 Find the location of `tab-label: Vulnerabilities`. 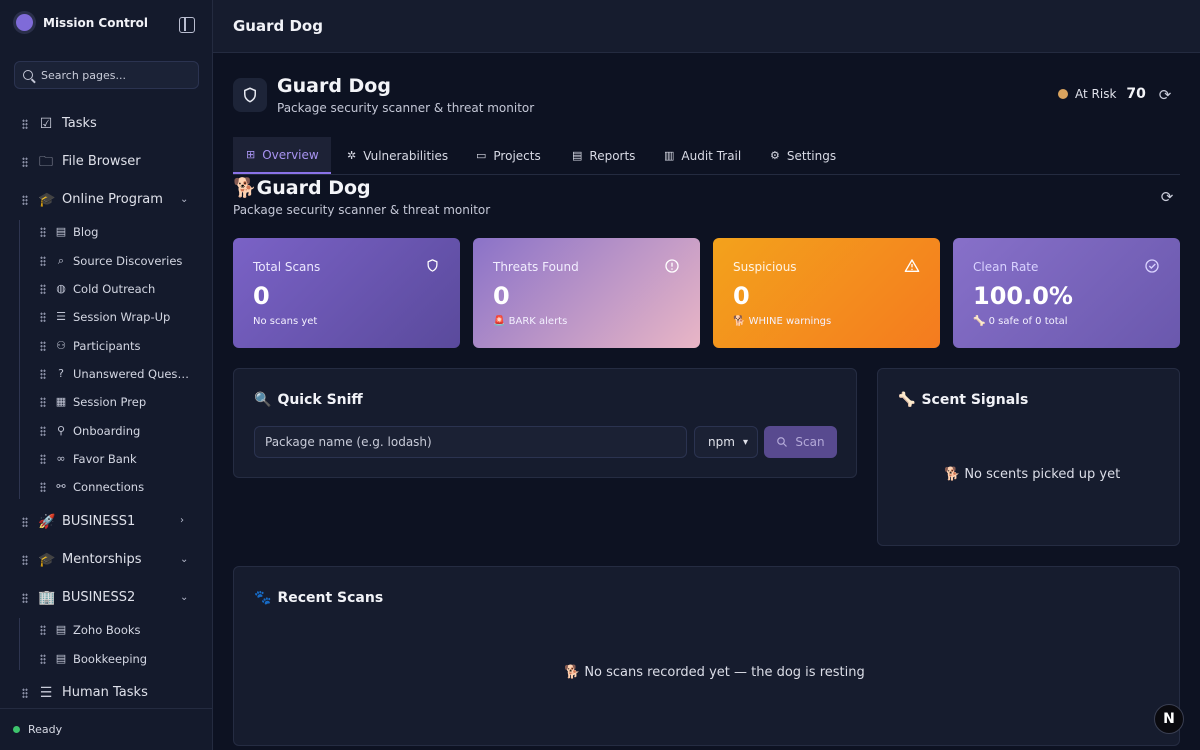

tab-label: Vulnerabilities is located at coordinates (406, 155).